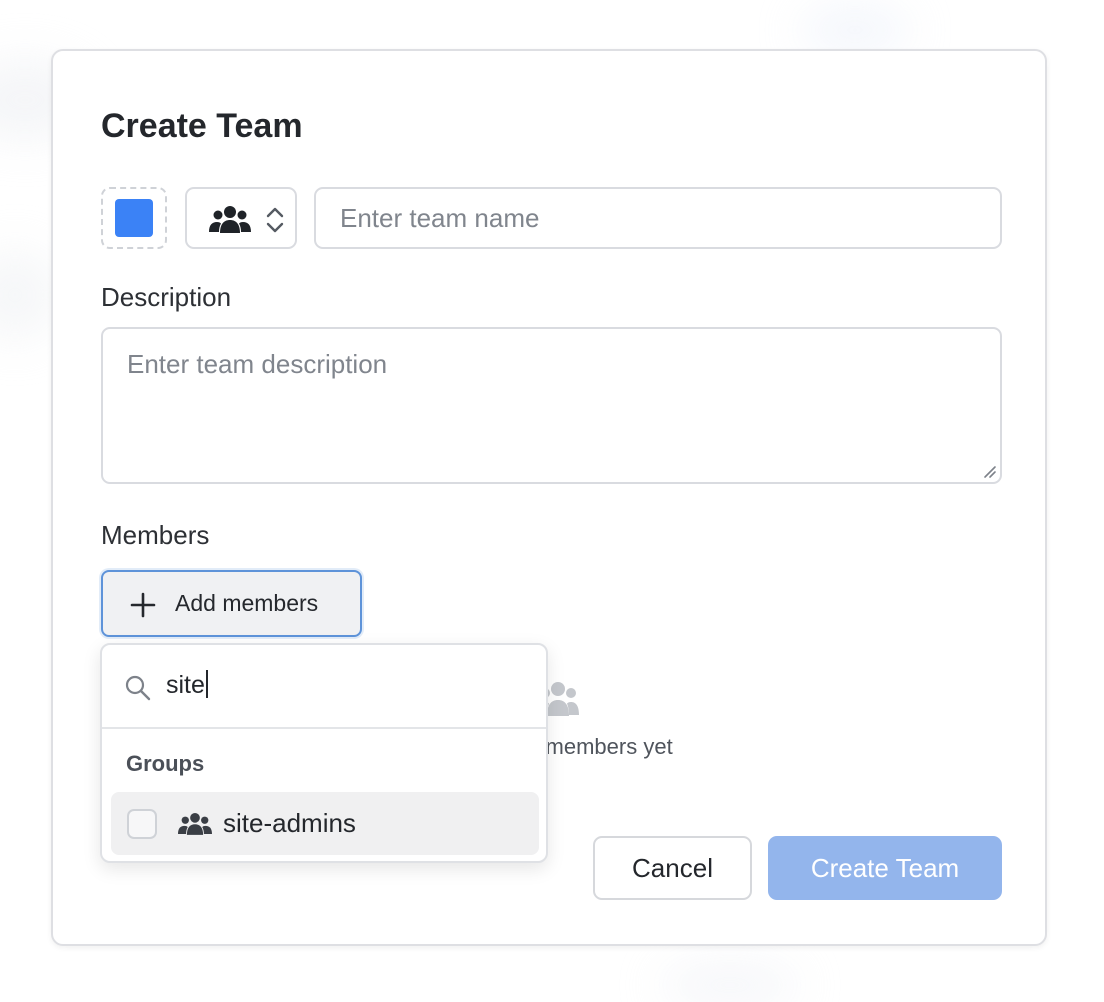  Describe the element at coordinates (230, 219) in the screenshot. I see `team-icon` at that location.